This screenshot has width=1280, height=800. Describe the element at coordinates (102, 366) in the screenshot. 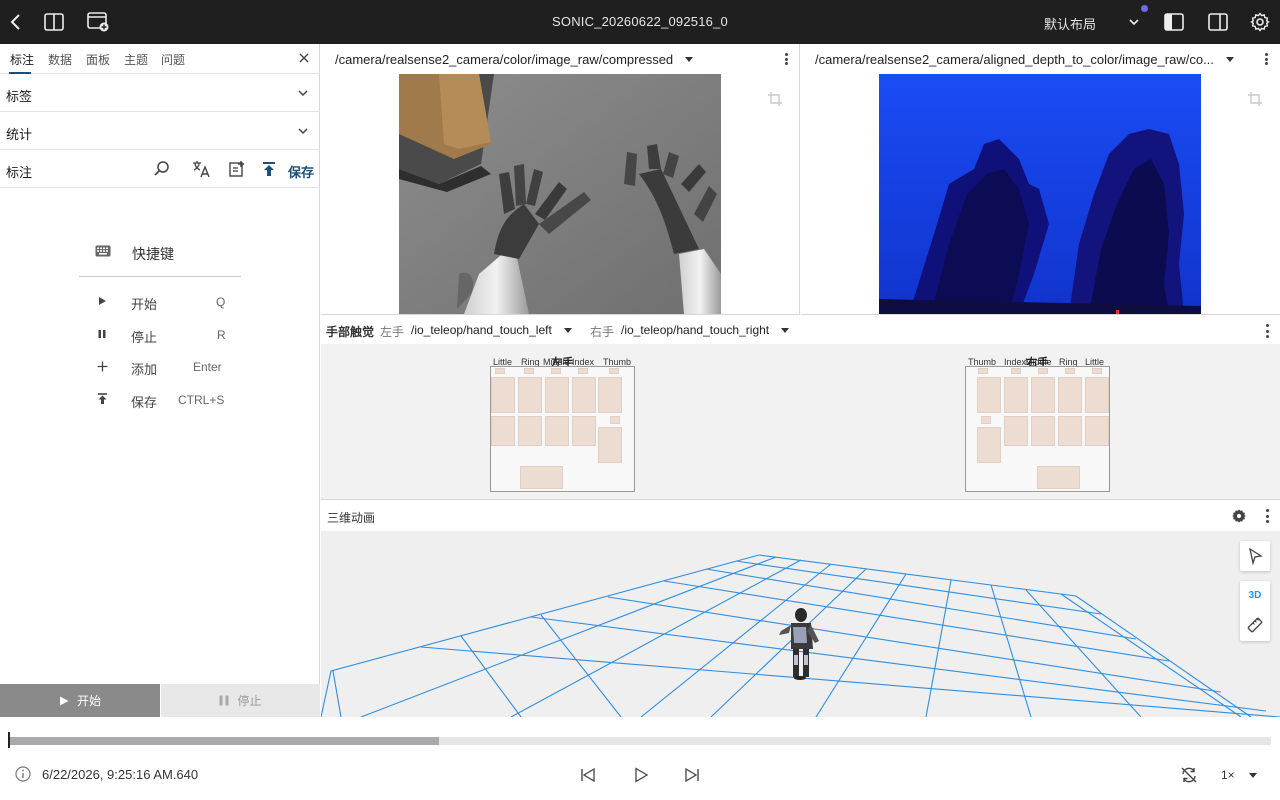

I see `plus-icon` at that location.